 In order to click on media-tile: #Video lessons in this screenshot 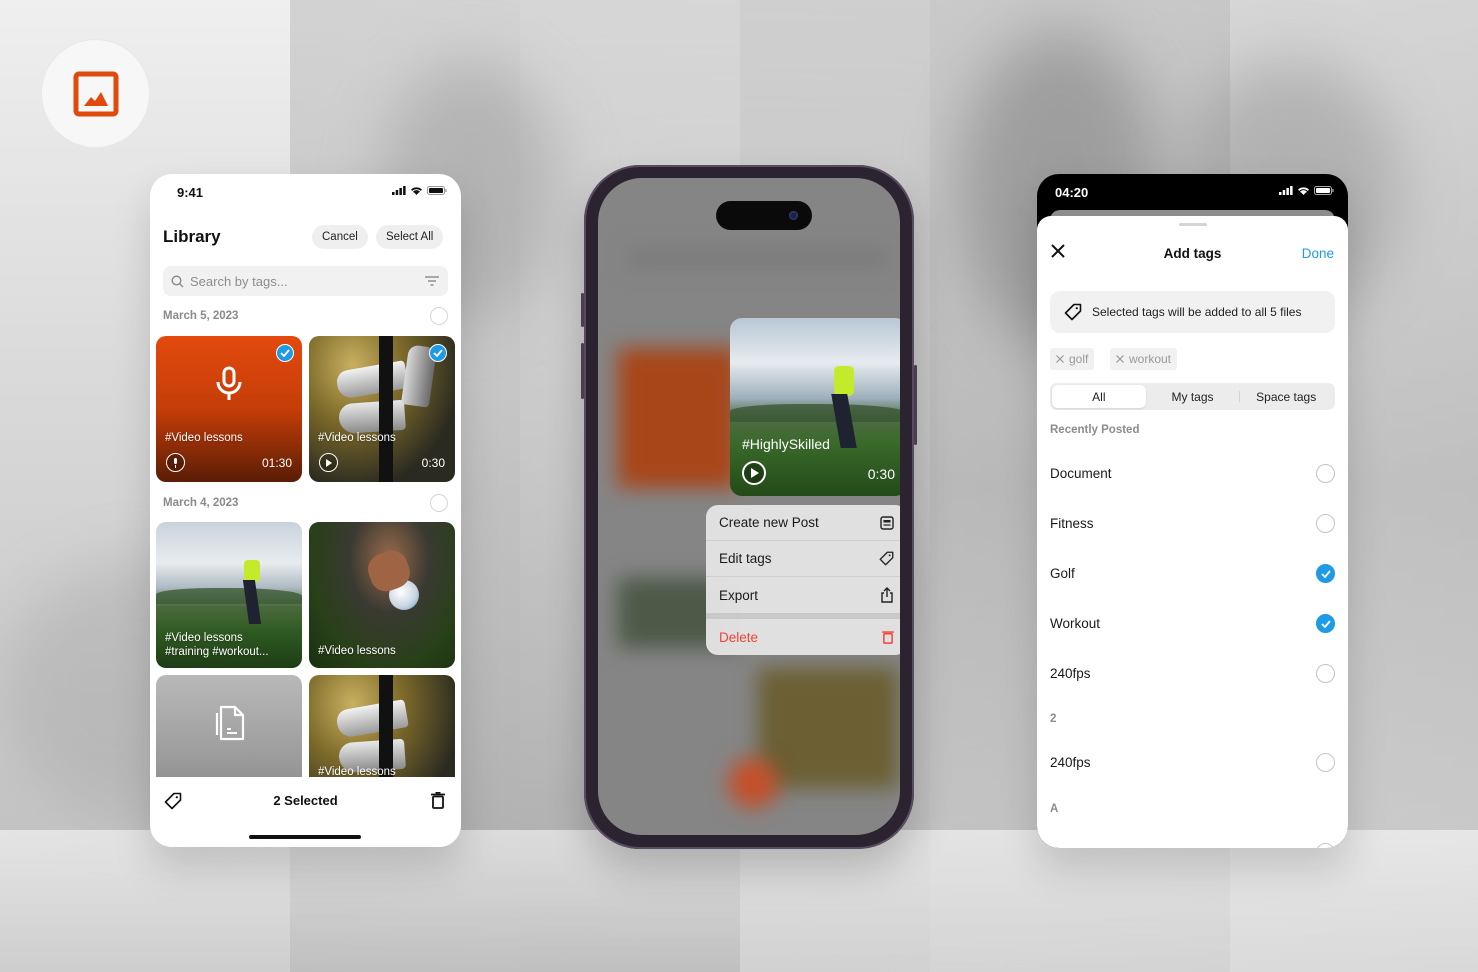, I will do `click(382, 595)`.